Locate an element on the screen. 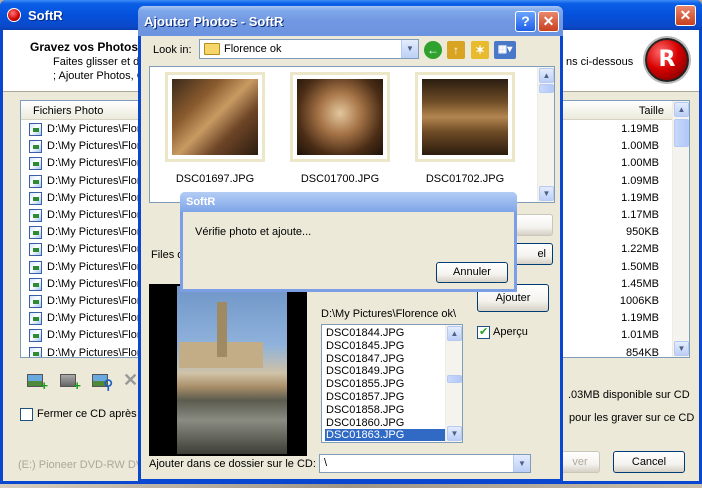 This screenshot has width=702, height=488. view-menu-icon: ▦▾ is located at coordinates (505, 50).